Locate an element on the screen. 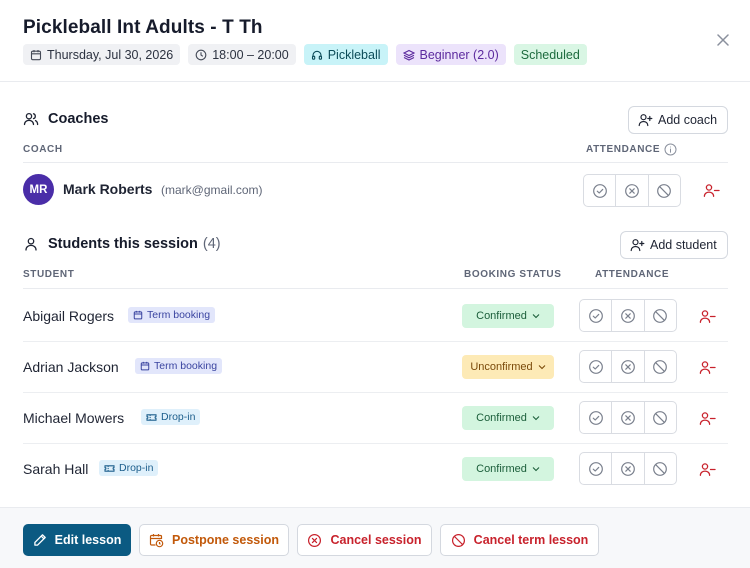  calendar-clock-icon is located at coordinates (156, 540).